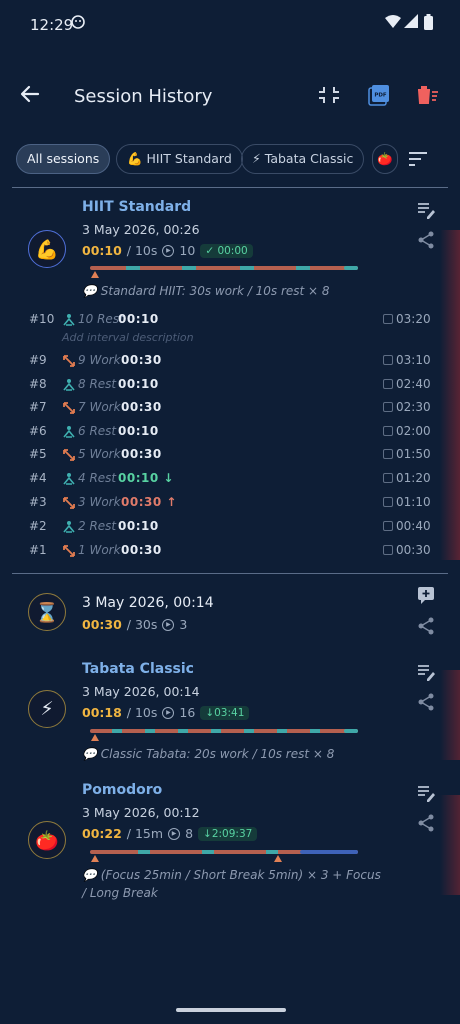  Describe the element at coordinates (179, 159) in the screenshot. I see `chip-hiit-standard: 💪 HIIT Standard` at that location.